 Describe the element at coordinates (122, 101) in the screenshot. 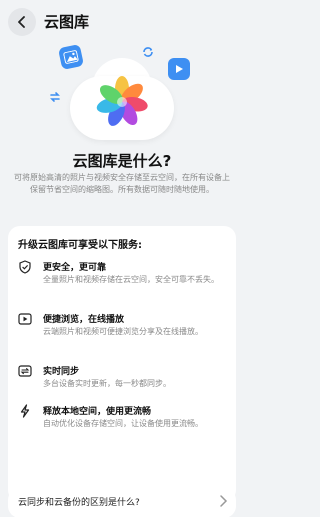

I see `gallery-flower-logo` at that location.